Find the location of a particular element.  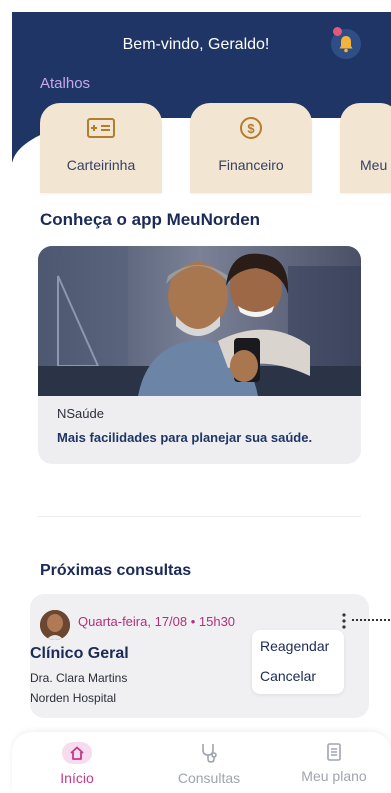

bell-icon is located at coordinates (346, 44).